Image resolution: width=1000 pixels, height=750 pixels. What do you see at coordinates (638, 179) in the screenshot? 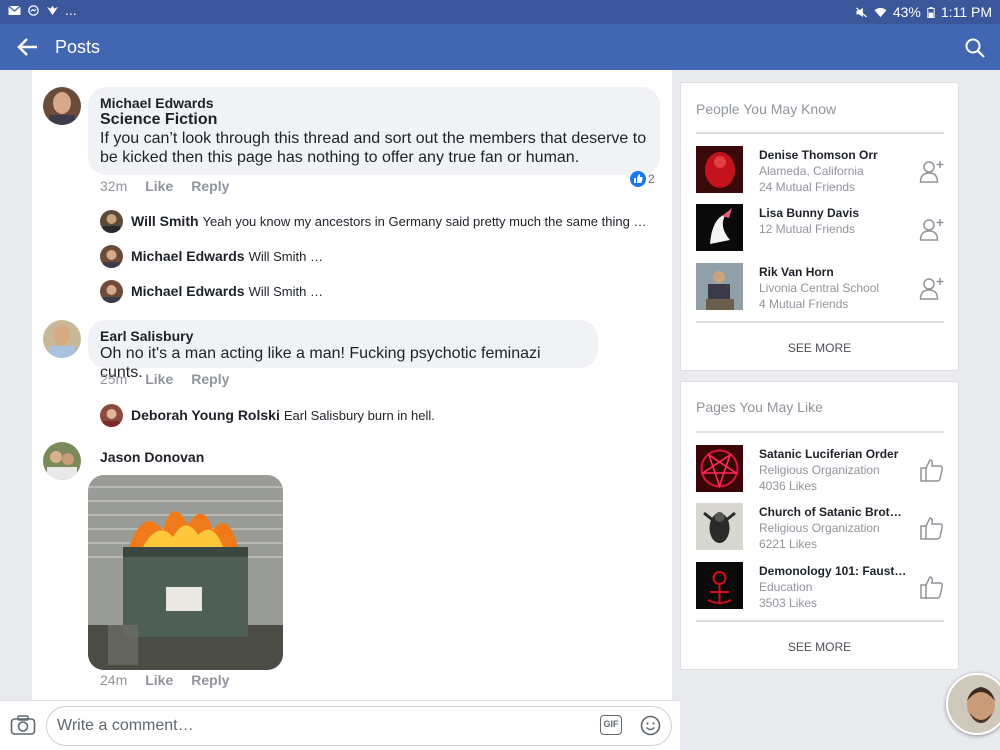
I see `like-reaction-icon` at bounding box center [638, 179].